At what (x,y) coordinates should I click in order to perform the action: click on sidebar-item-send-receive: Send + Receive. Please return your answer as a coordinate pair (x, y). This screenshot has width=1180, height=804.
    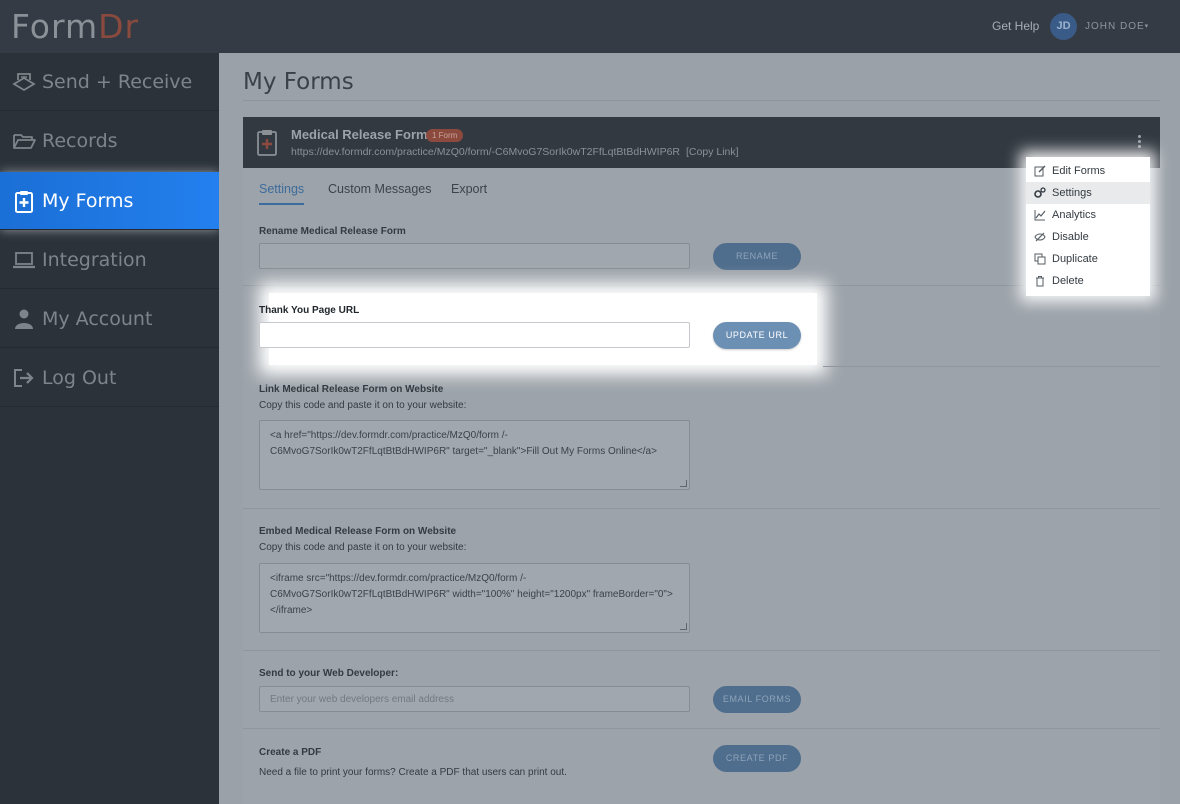
    Looking at the image, I should click on (109, 82).